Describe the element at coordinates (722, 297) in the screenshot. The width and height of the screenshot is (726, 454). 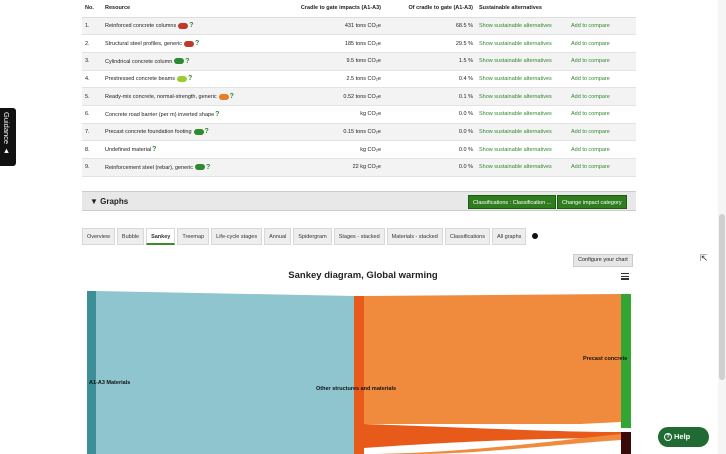
I see `scrollbar-thumb` at that location.